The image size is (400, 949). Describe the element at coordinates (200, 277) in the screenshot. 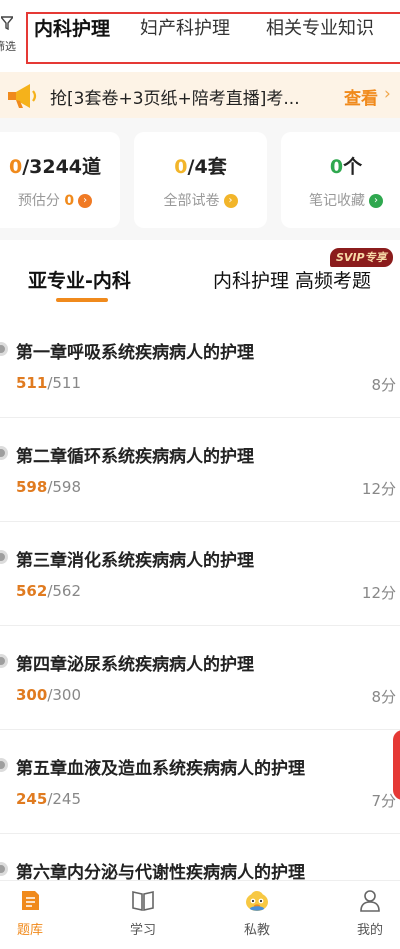

I see `chapter-tabs: 亚专业-内科 内科护理 高频考题 SVIP专享` at that location.